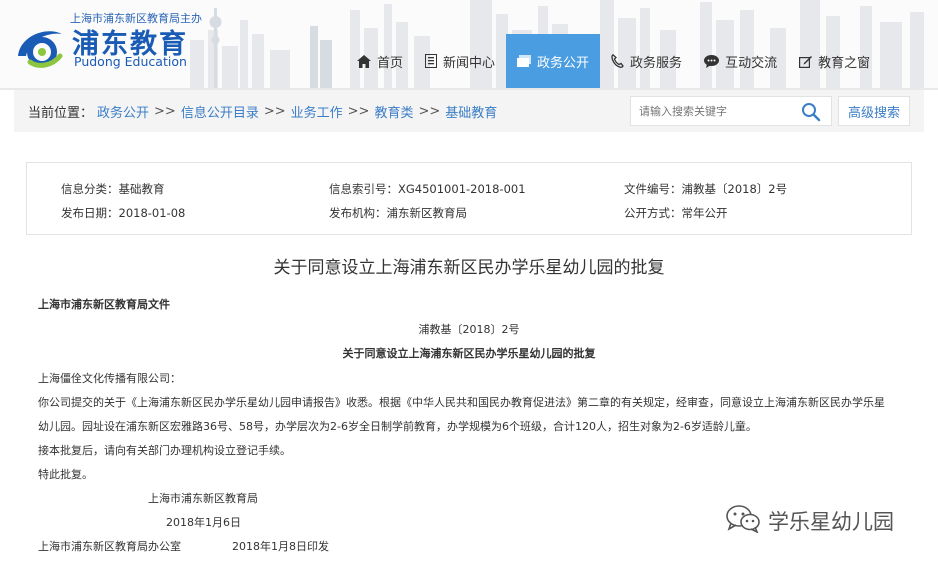  I want to click on edit-icon, so click(806, 61).